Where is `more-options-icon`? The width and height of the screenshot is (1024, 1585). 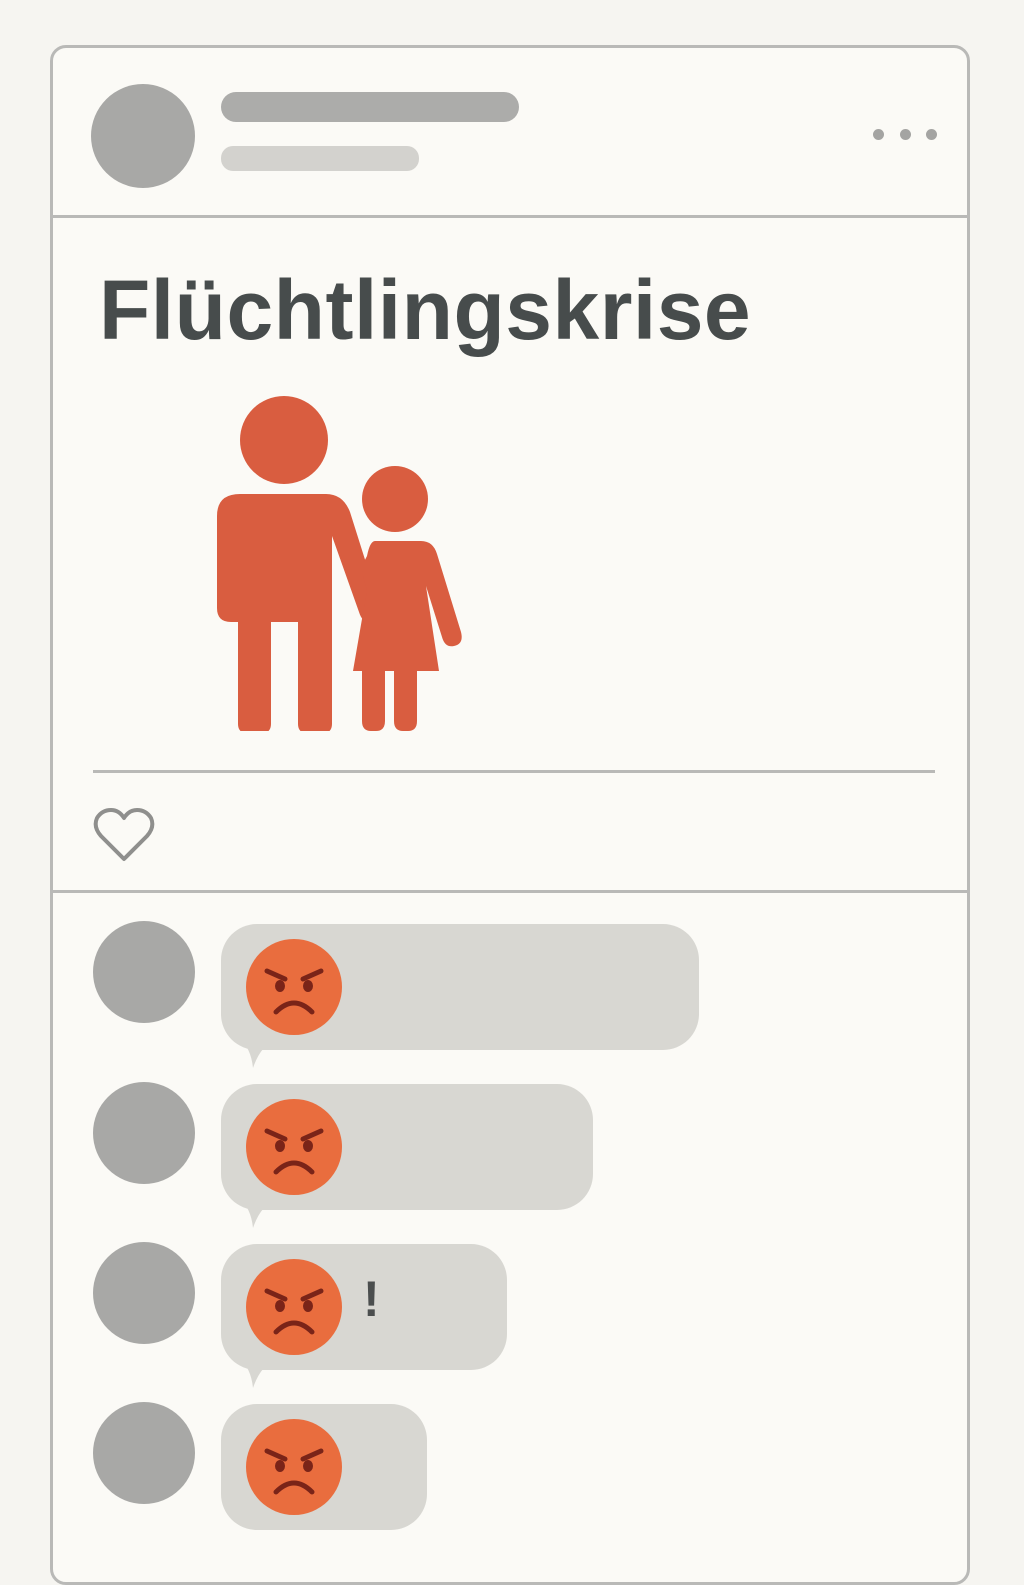
more-options-icon is located at coordinates (905, 134).